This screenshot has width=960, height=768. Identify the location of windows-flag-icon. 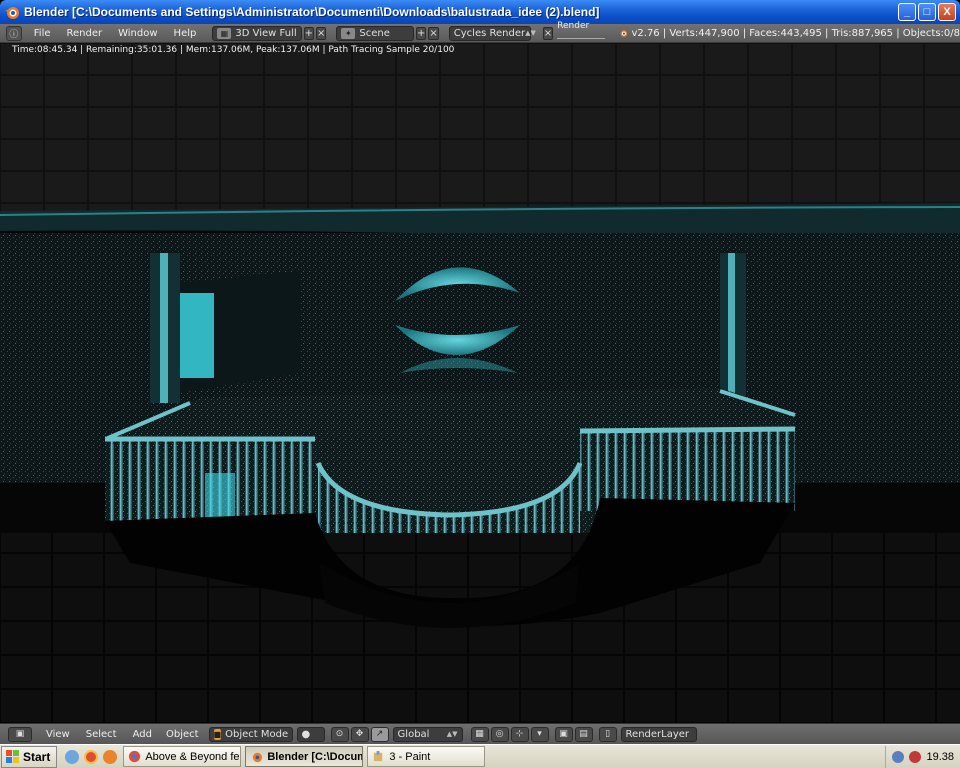
(12, 756).